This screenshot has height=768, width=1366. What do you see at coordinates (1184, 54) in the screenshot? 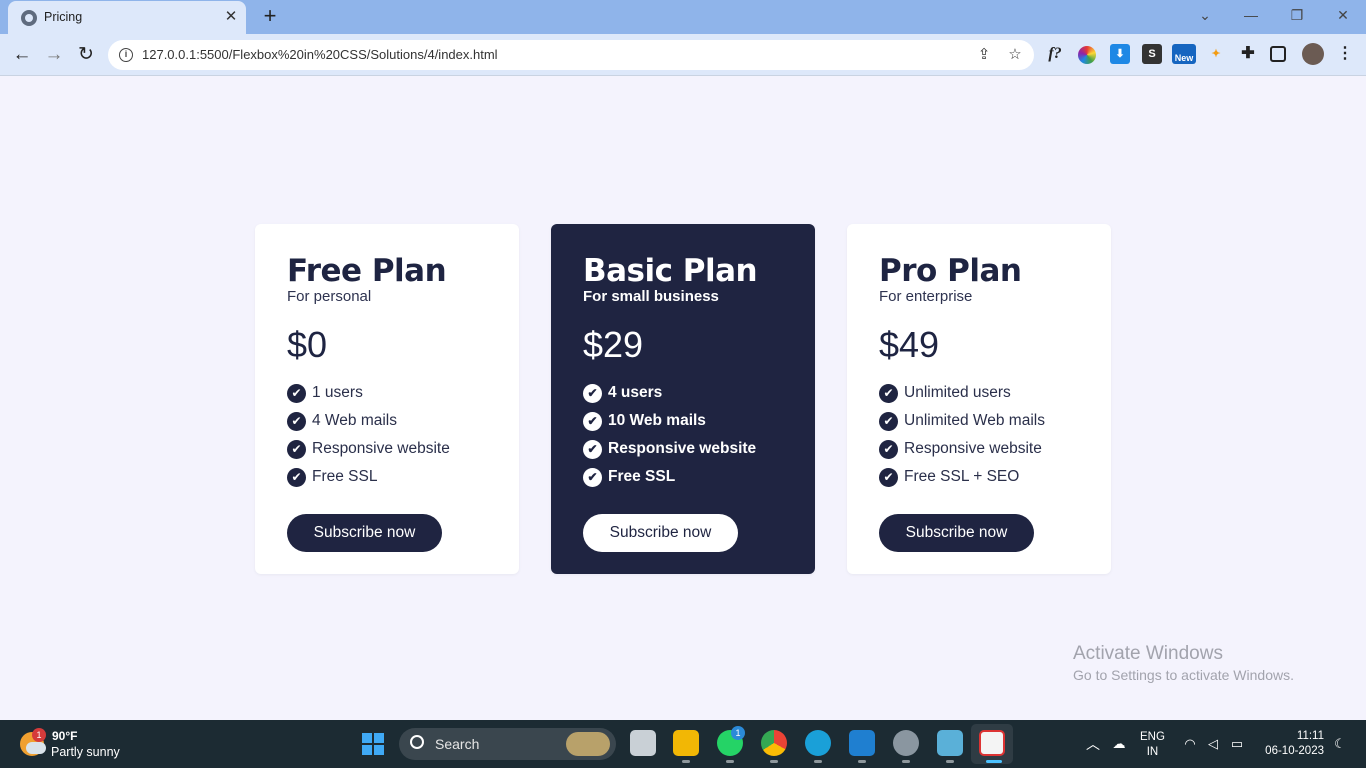
I see `new-extension-icon: New` at bounding box center [1184, 54].